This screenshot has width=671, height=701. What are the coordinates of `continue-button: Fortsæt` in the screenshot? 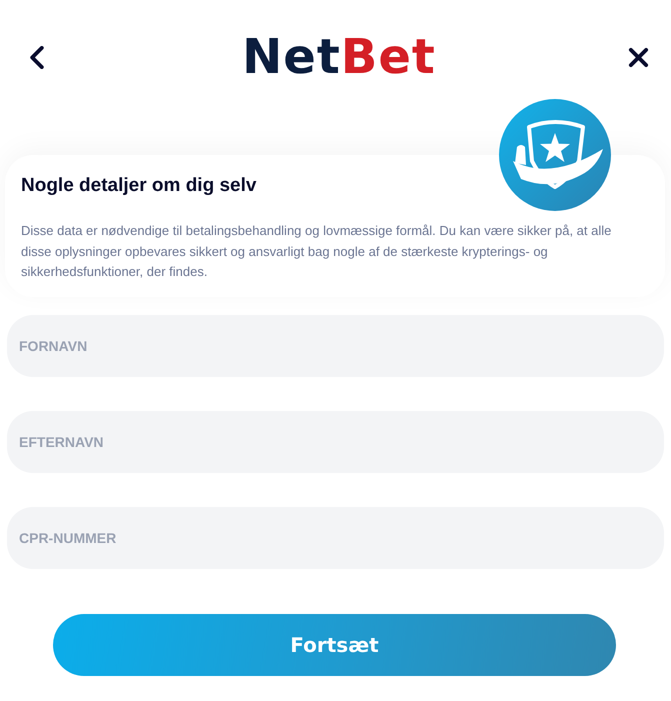 It's located at (334, 645).